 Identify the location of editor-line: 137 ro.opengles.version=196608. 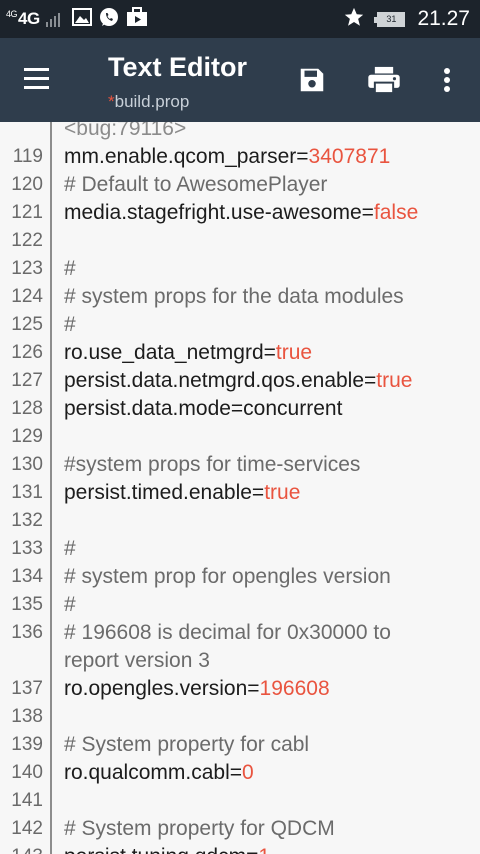
(240, 689).